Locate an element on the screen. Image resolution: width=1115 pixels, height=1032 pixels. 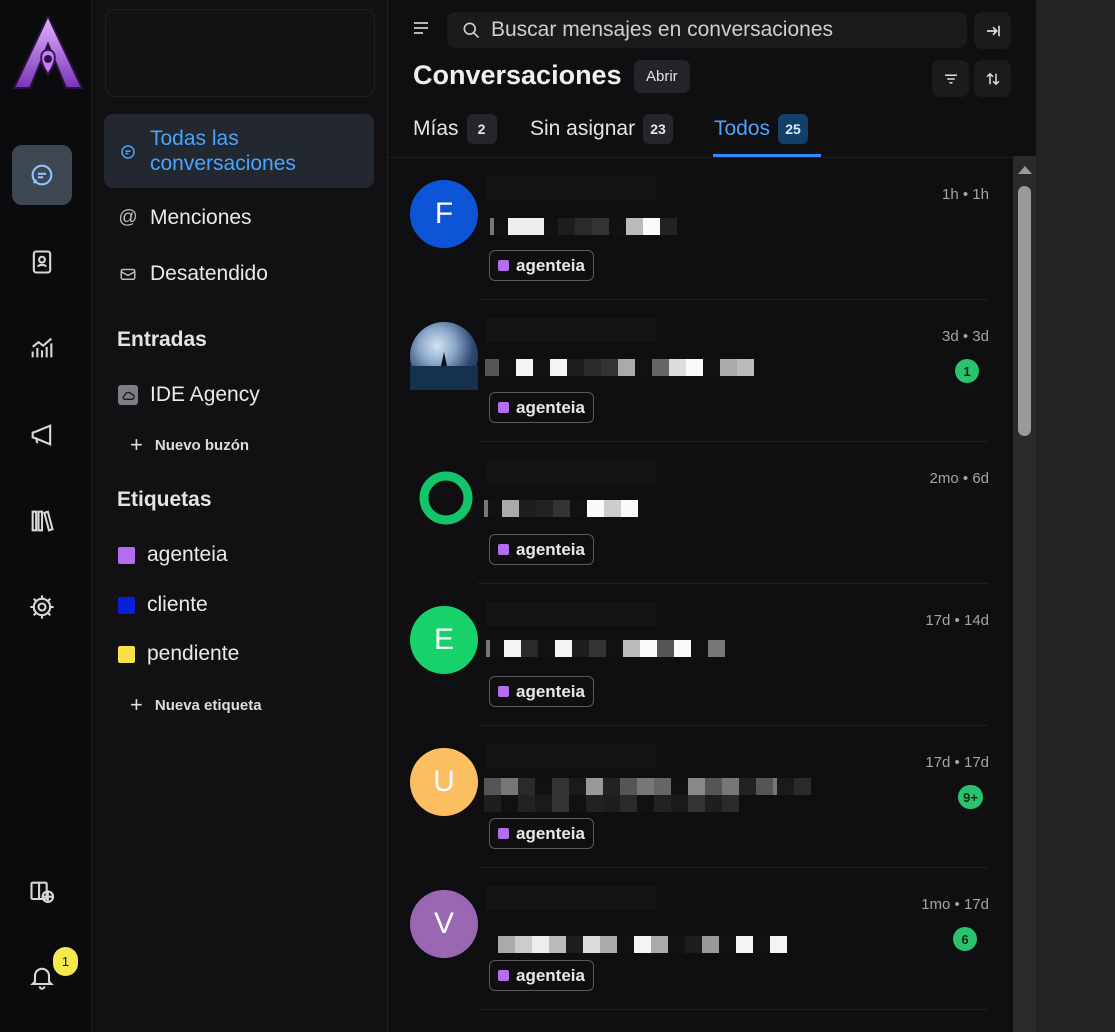
conversation-item: E 17d • 14d agenteia is located at coordinates (700, 655).